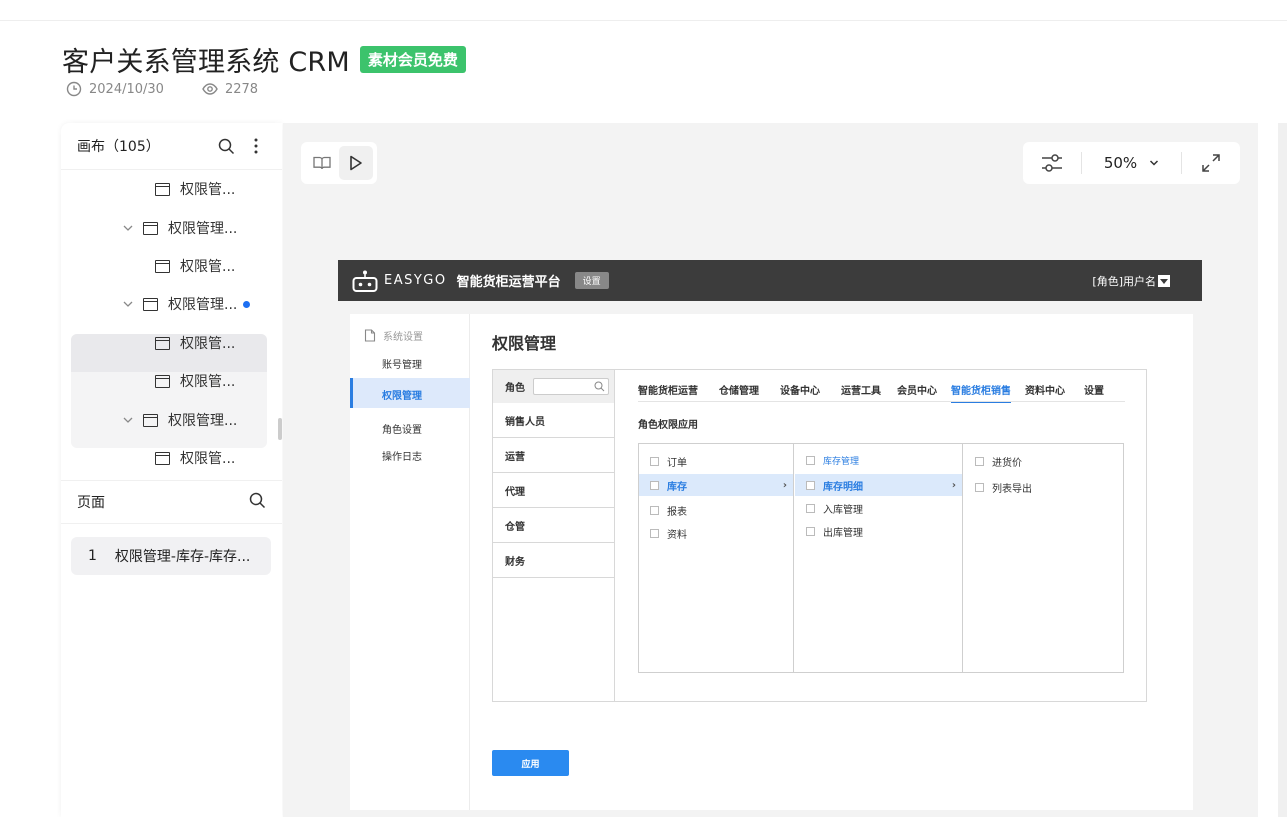 Image resolution: width=1287 pixels, height=817 pixels. What do you see at coordinates (91, 503) in the screenshot?
I see `pages-title: 页面` at bounding box center [91, 503].